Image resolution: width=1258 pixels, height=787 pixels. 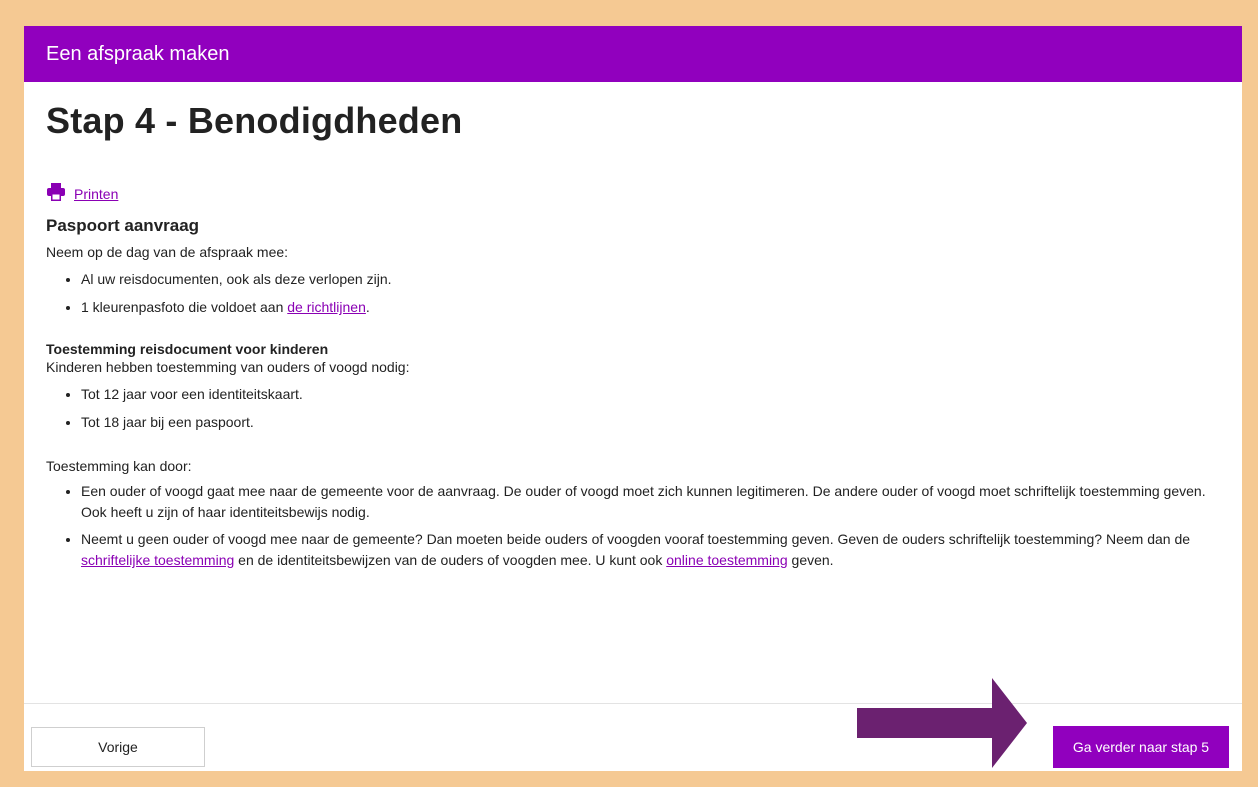 I want to click on page-title: Stap 4 - Benodigdheden, so click(x=254, y=120).